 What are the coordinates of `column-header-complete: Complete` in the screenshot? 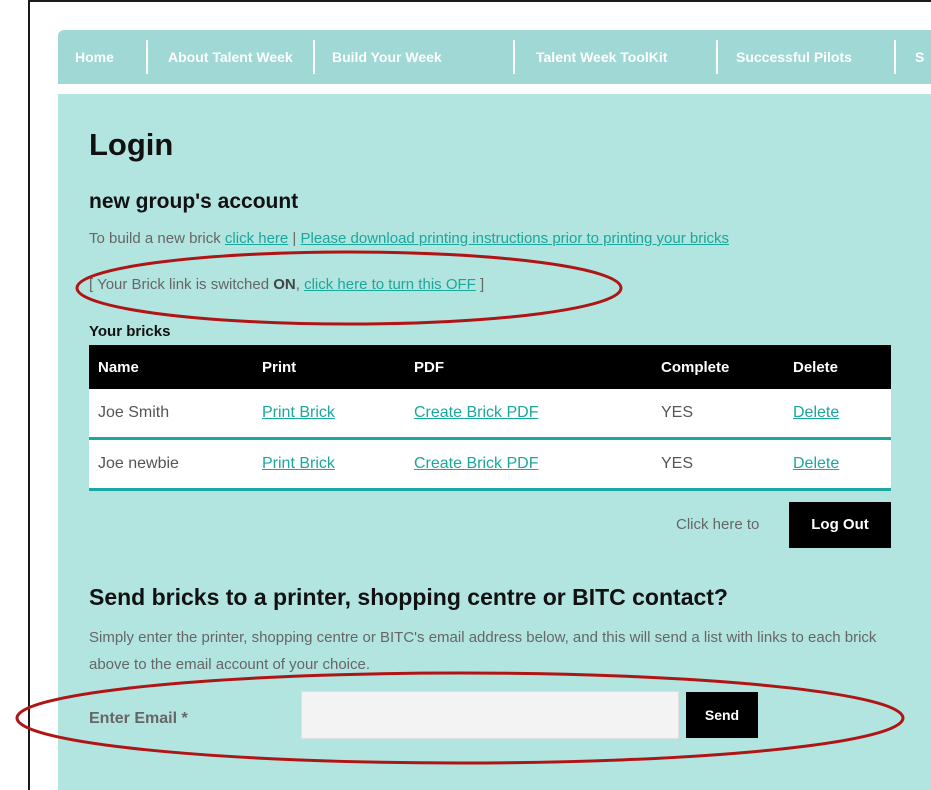 It's located at (718, 367).